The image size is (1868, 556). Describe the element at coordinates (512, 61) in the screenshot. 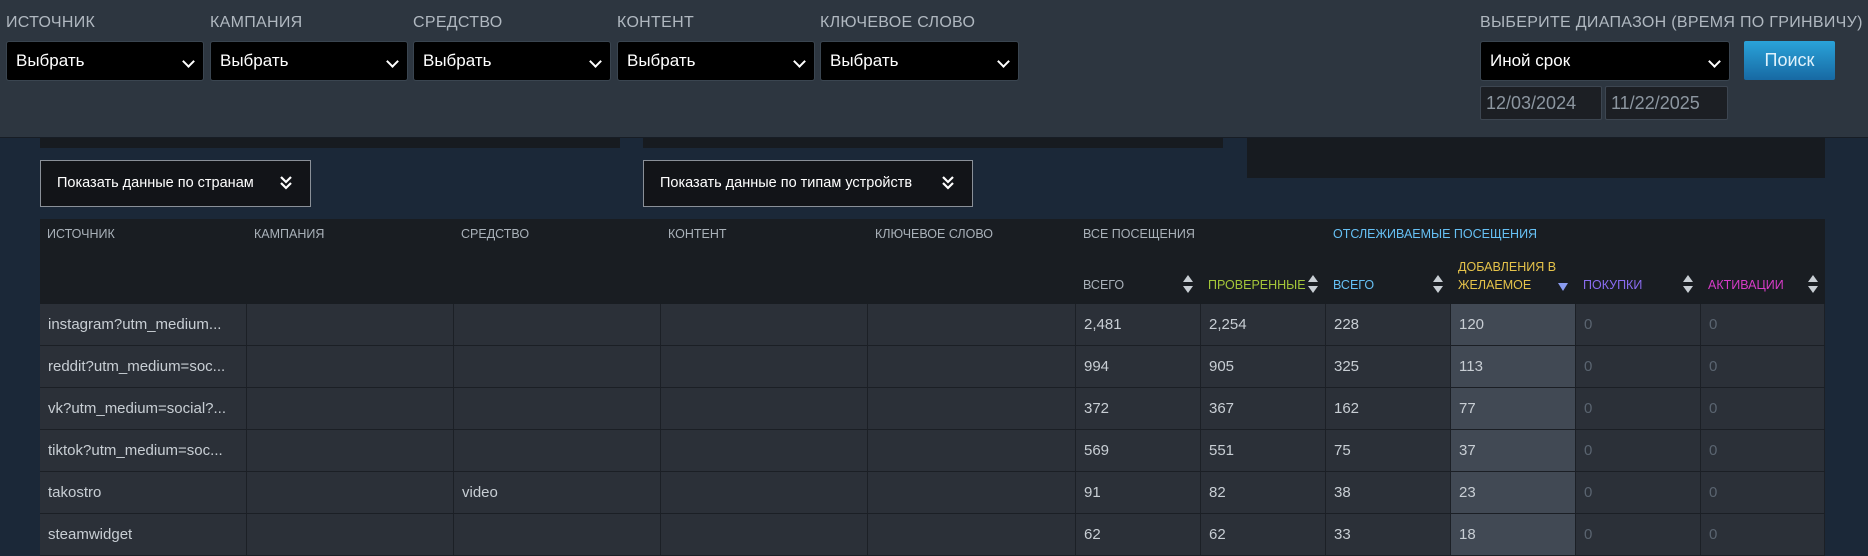

I see `medium-select: Выбрать` at that location.